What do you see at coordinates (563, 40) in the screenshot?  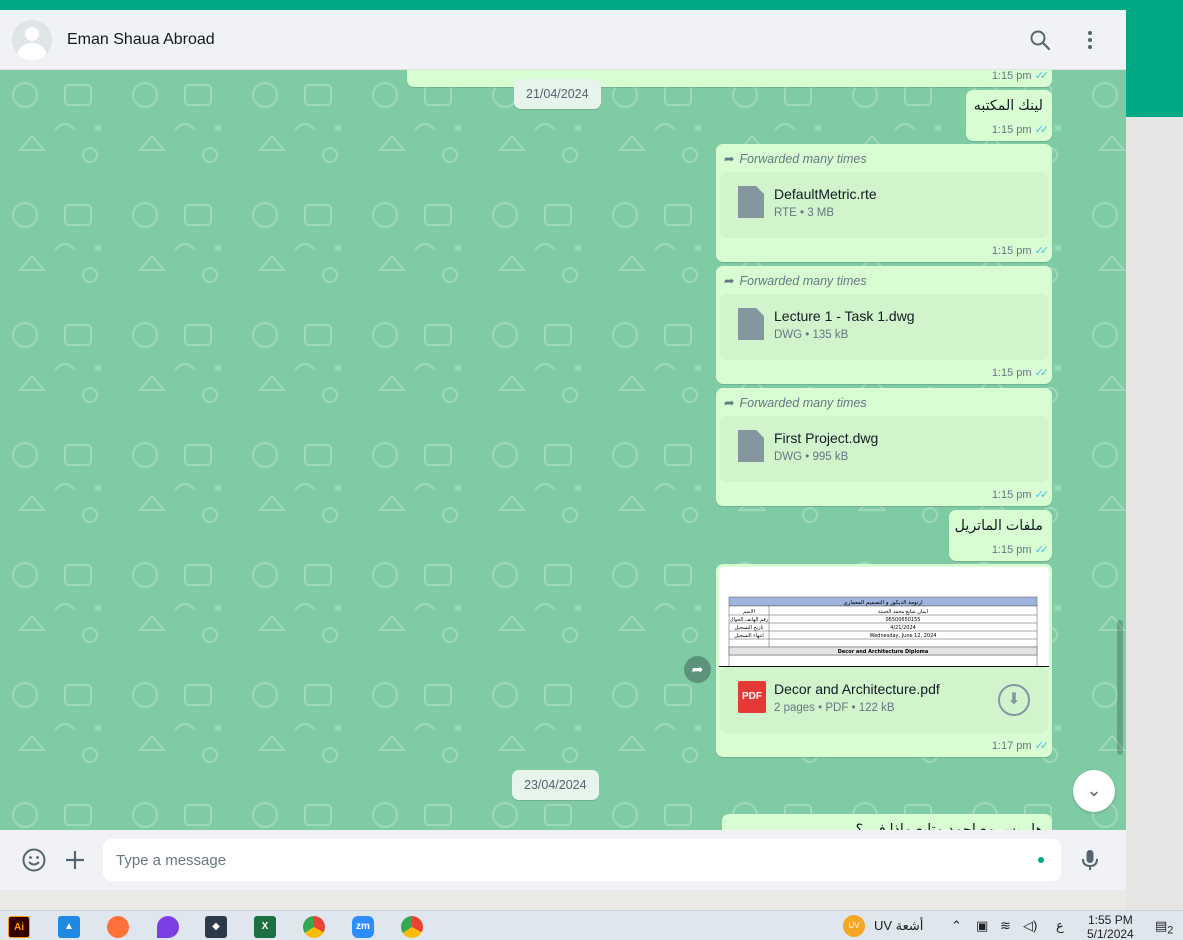 I see `chat-header: Eman Shaua Abroad` at bounding box center [563, 40].